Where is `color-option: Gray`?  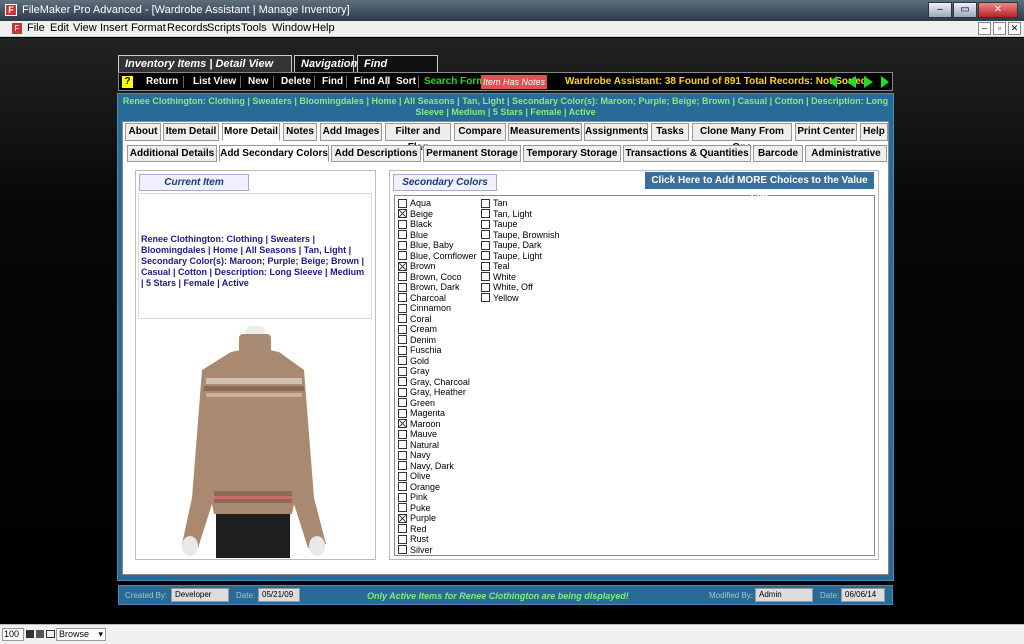 color-option: Gray is located at coordinates (437, 371).